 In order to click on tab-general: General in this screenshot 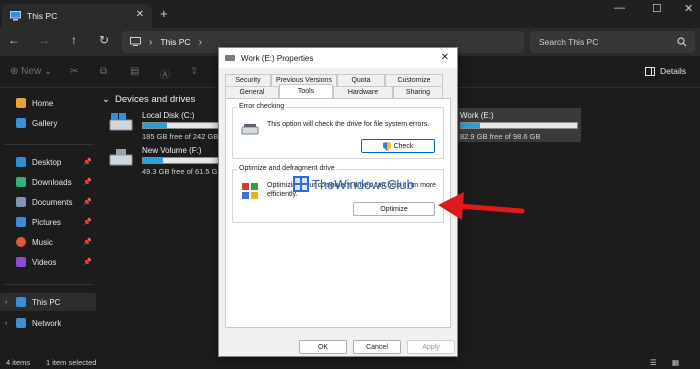, I will do `click(252, 92)`.